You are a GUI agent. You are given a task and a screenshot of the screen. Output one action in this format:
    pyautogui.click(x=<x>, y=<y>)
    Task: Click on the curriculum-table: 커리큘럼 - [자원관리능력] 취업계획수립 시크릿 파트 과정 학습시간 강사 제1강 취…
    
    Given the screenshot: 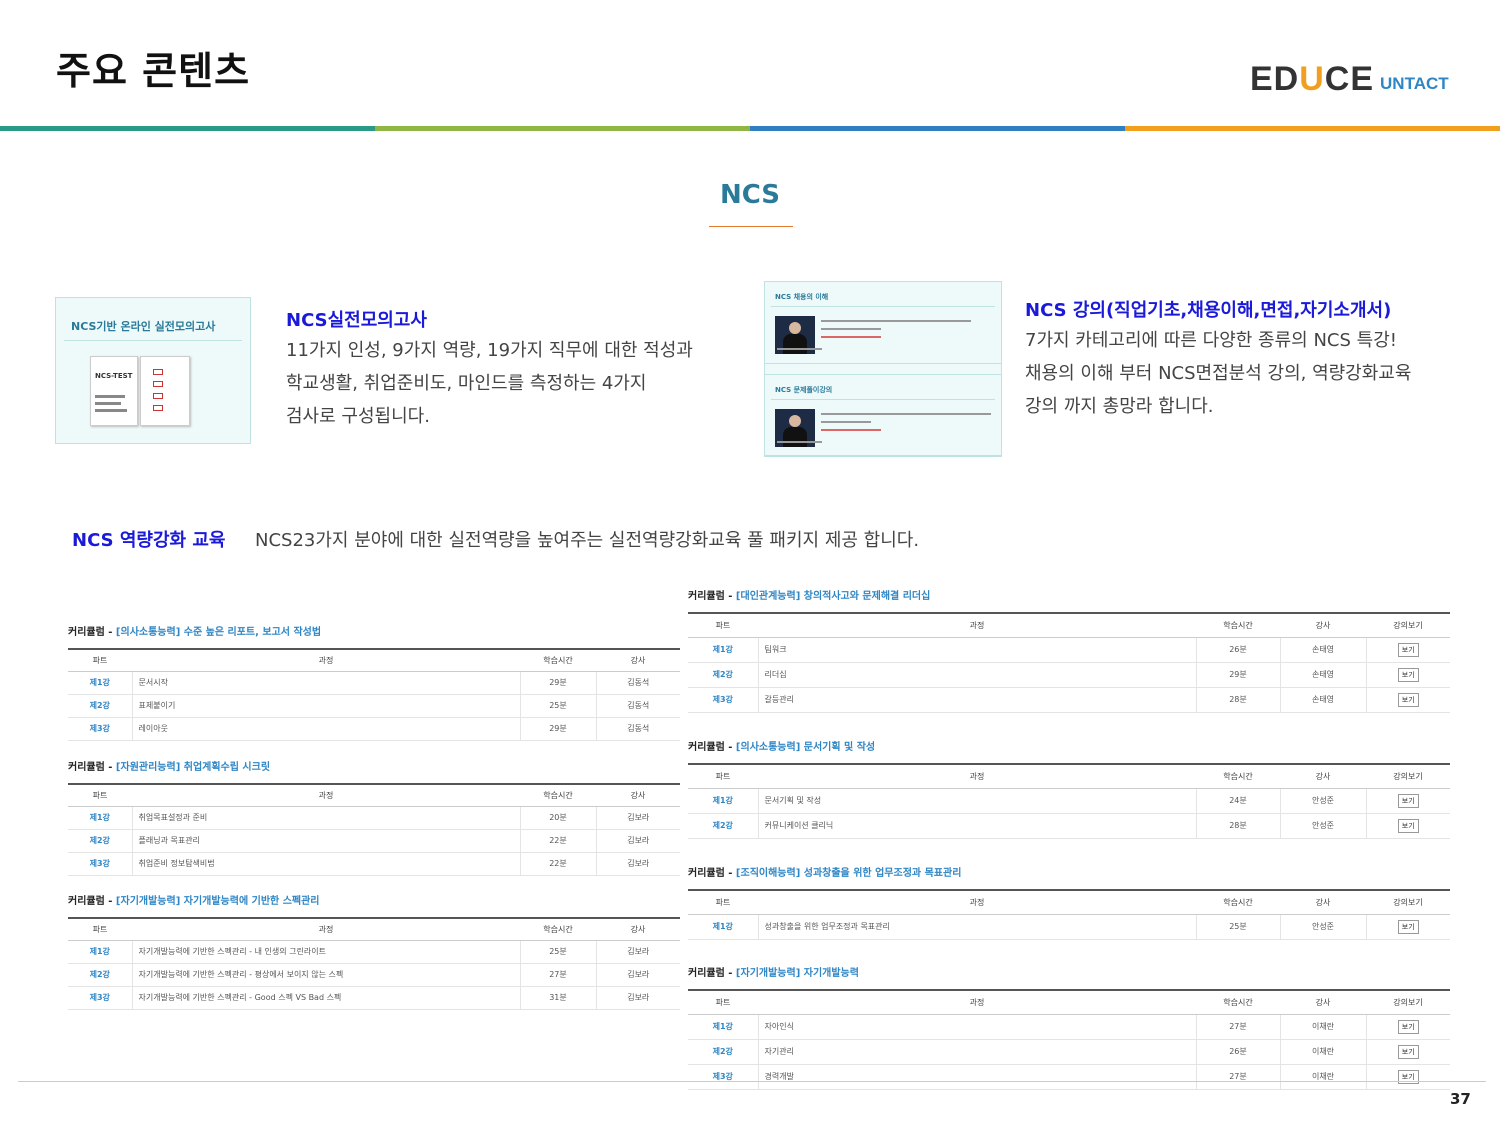 What is the action you would take?
    pyautogui.click(x=374, y=817)
    